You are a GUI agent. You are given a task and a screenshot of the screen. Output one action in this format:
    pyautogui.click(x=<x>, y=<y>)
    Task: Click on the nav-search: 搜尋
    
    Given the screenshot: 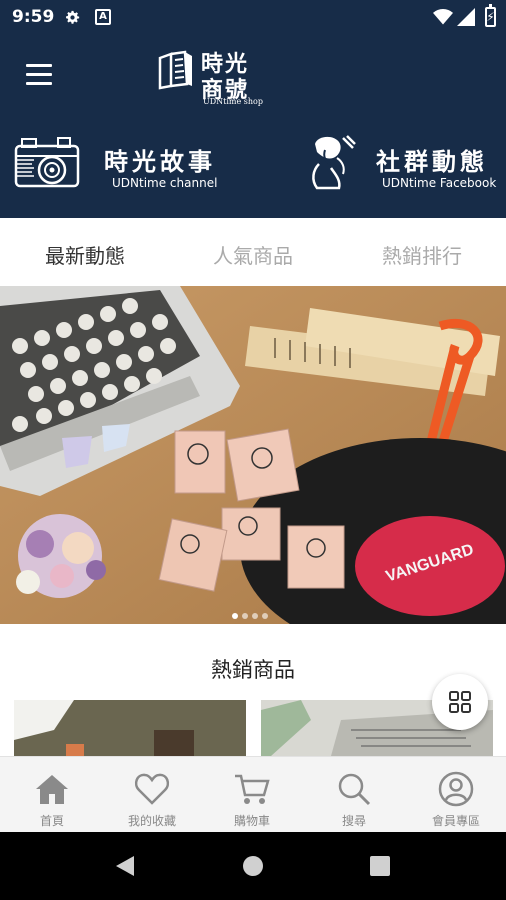 What is the action you would take?
    pyautogui.click(x=354, y=795)
    